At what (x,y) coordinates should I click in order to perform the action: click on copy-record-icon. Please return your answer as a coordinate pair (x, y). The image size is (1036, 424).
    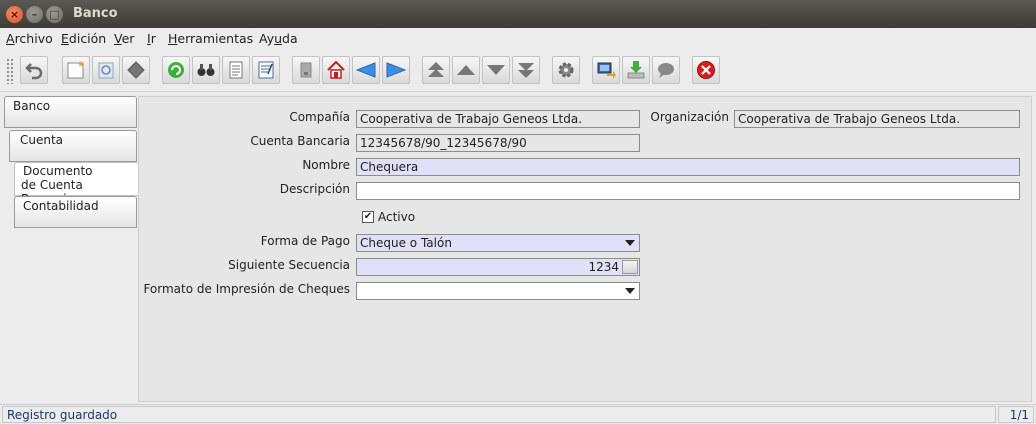
    Looking at the image, I should click on (106, 70).